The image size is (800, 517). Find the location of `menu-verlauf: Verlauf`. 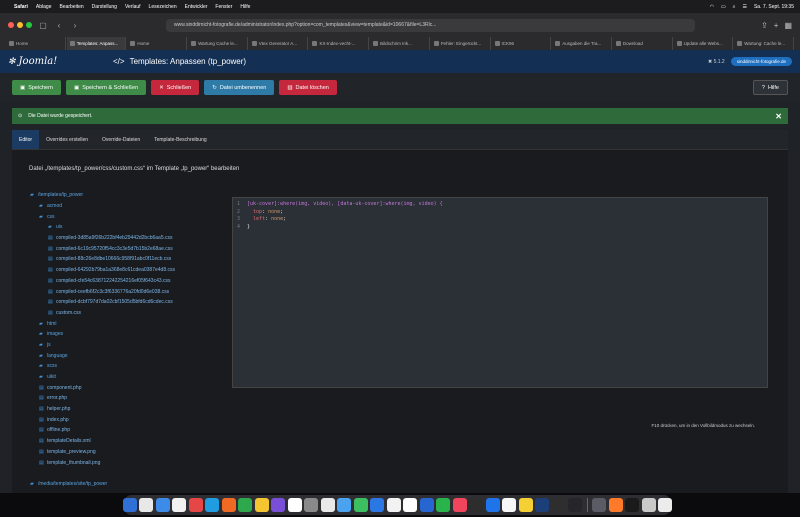

menu-verlauf: Verlauf is located at coordinates (133, 7).